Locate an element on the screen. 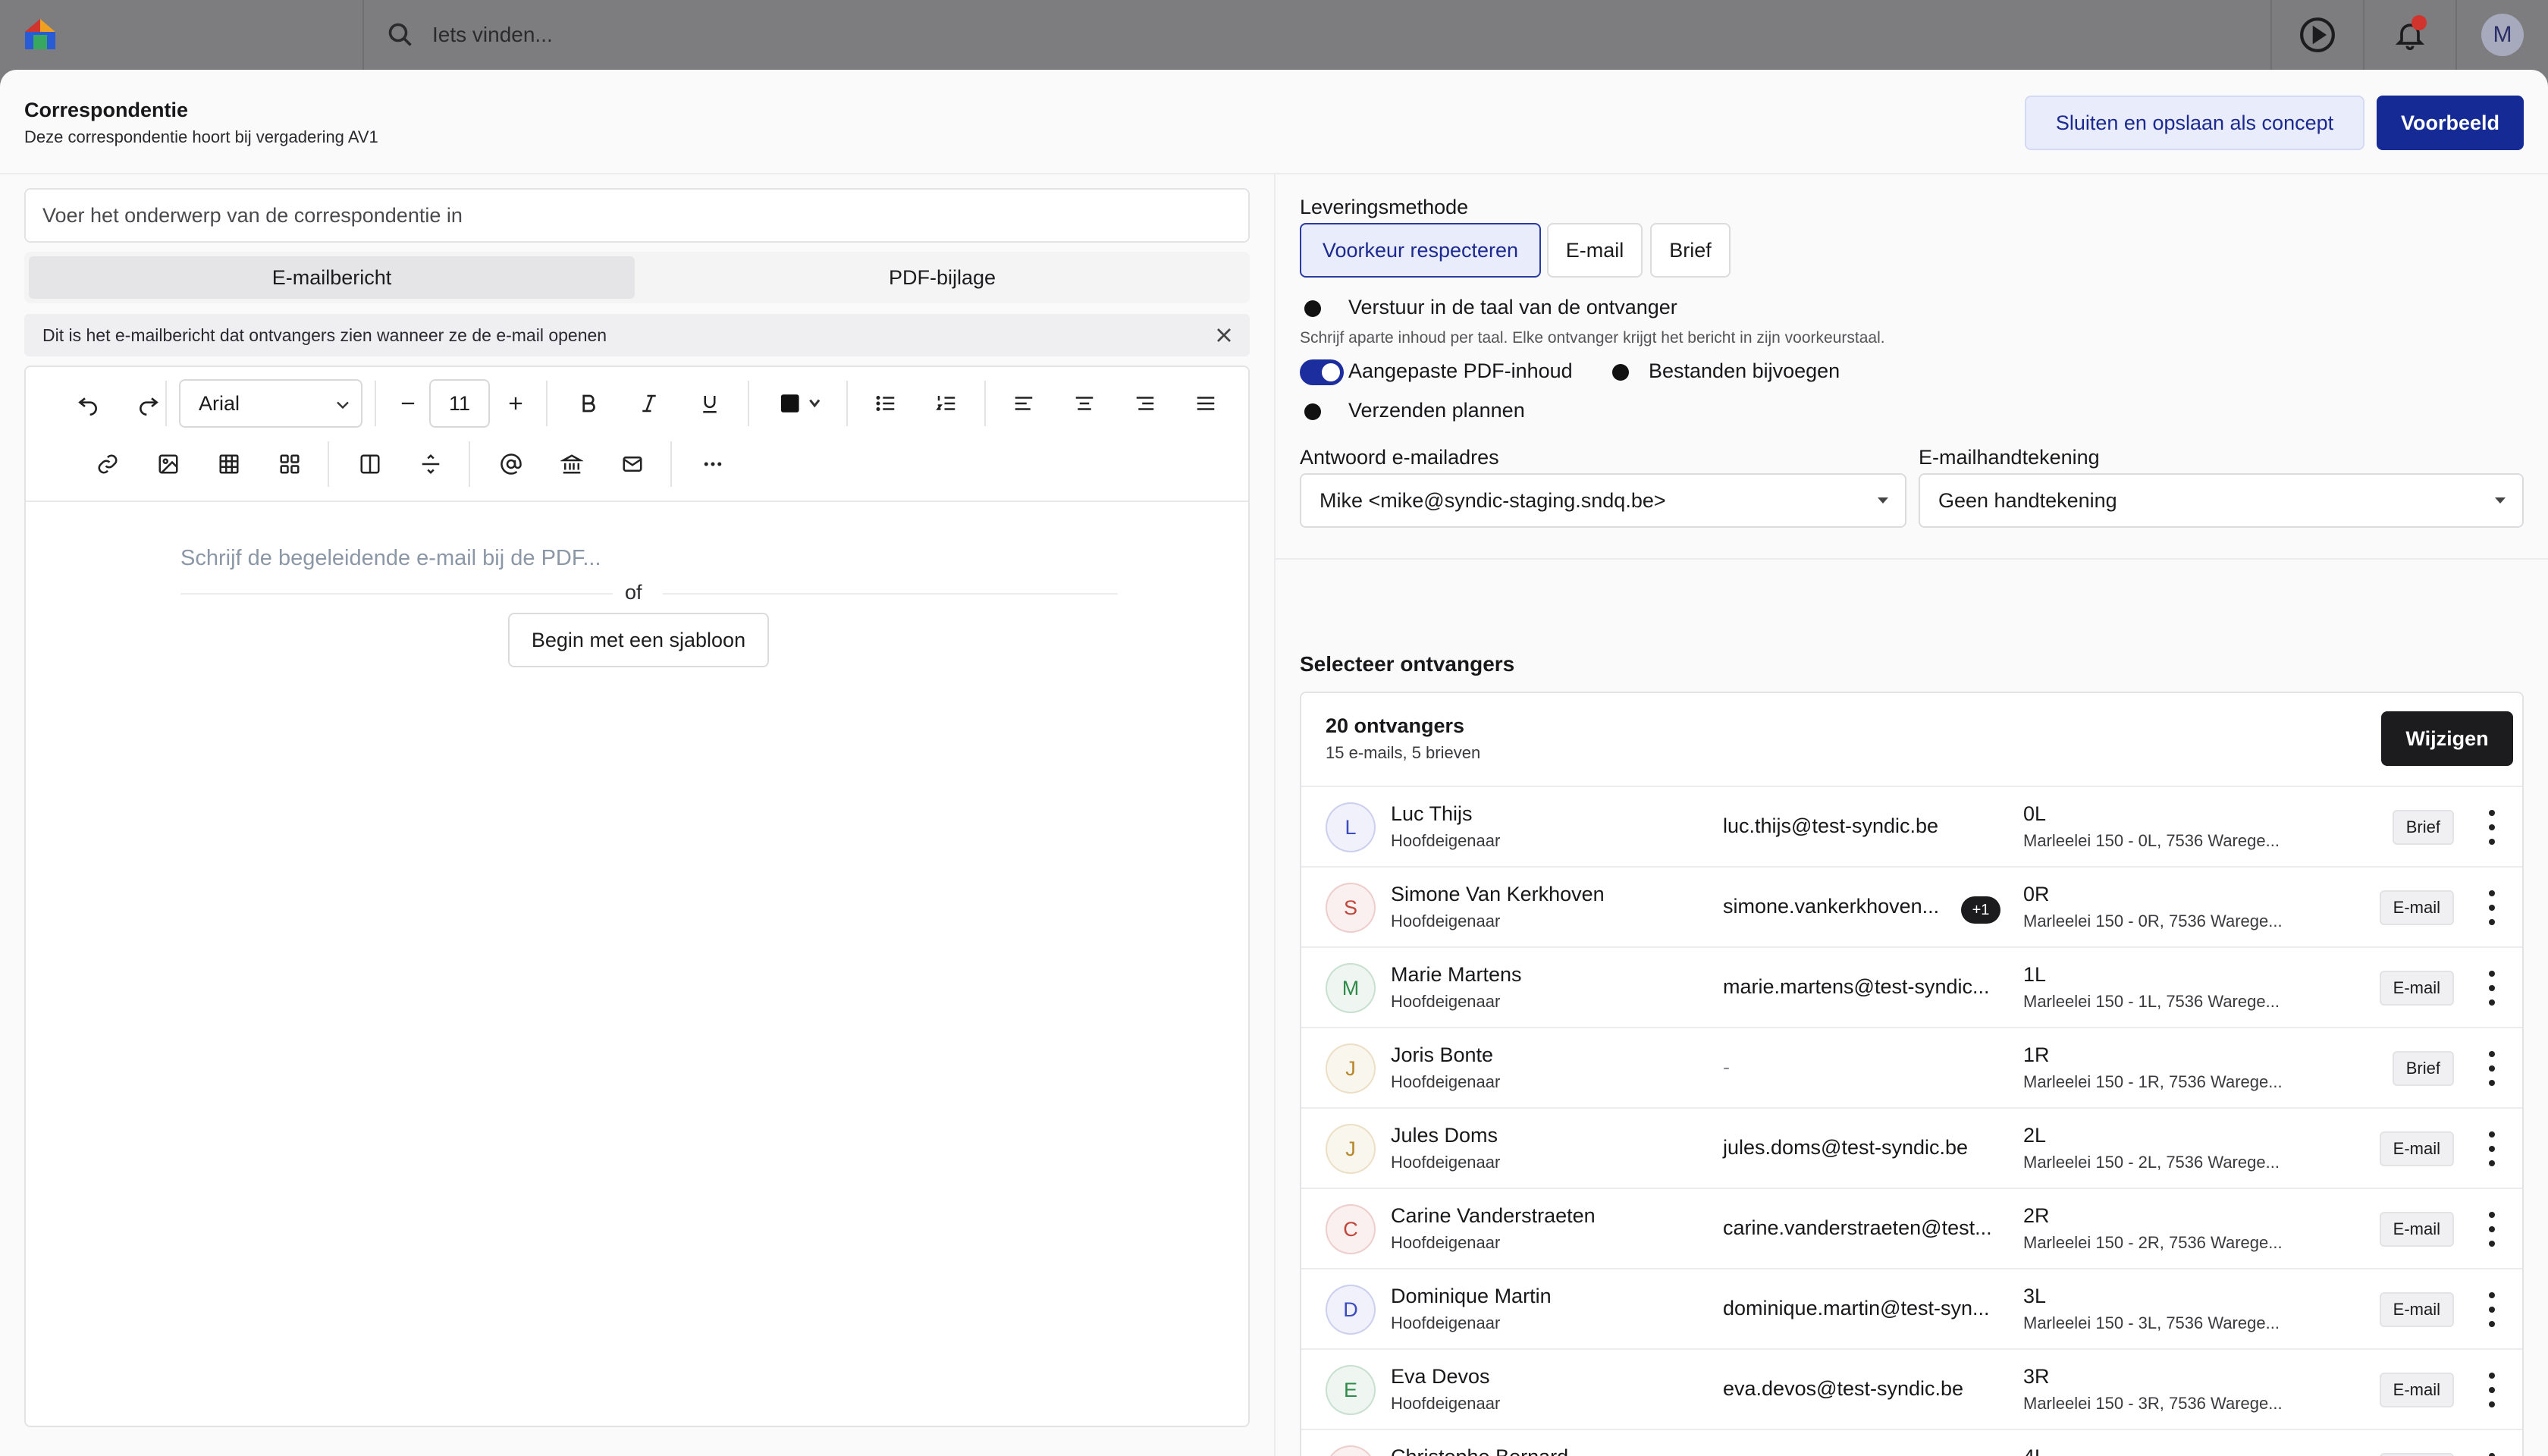 Image resolution: width=2548 pixels, height=1456 pixels. signature-select: Geen handtekening is located at coordinates (2221, 500).